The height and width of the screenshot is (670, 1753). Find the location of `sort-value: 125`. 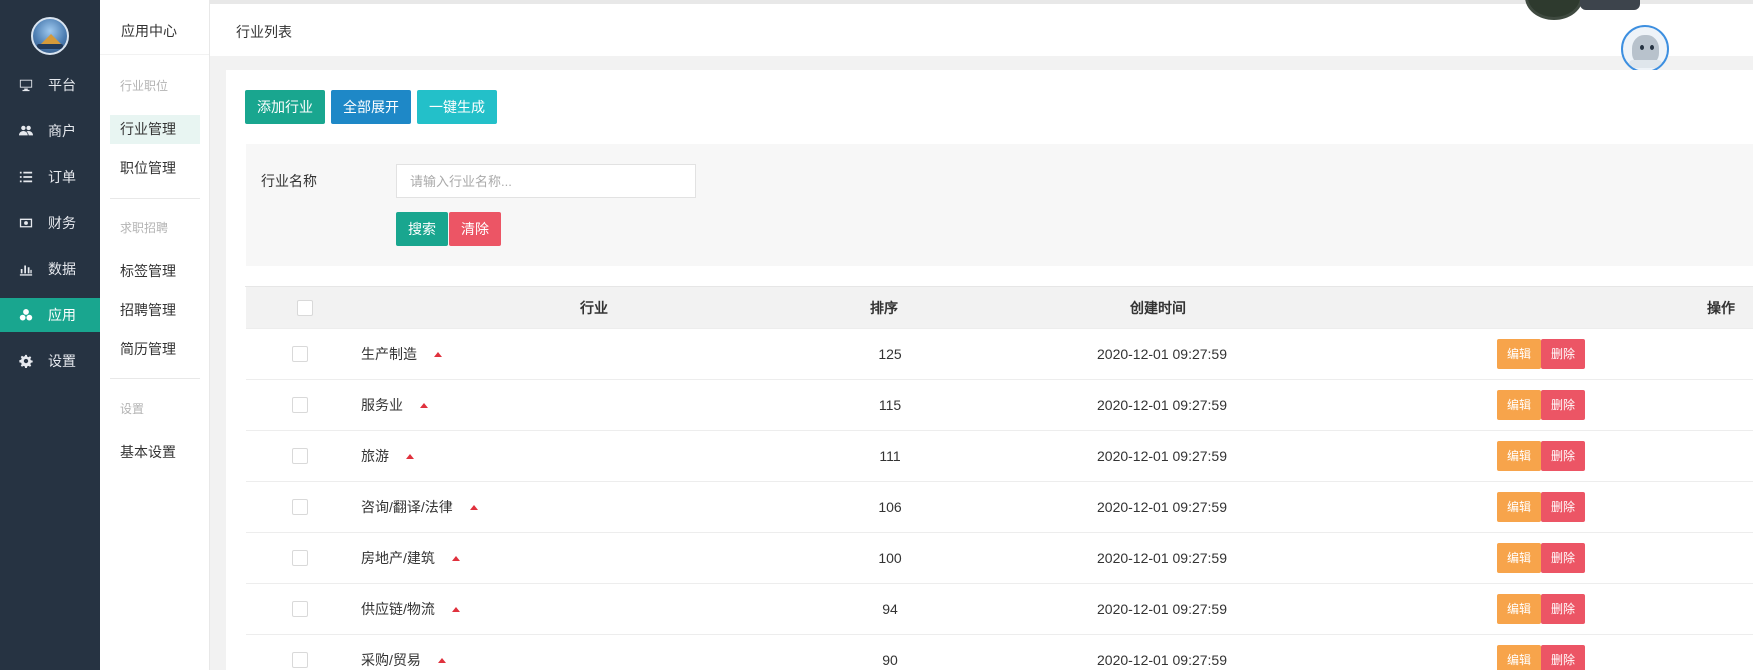

sort-value: 125 is located at coordinates (890, 354).